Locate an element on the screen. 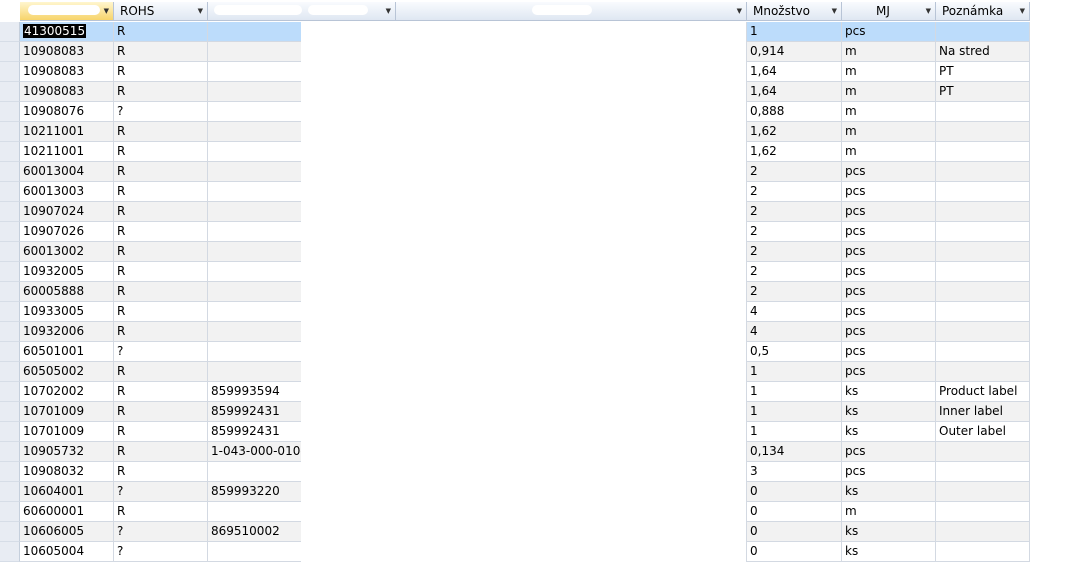 Image resolution: width=1075 pixels, height=567 pixels. cell-quantity: 3 is located at coordinates (794, 472).